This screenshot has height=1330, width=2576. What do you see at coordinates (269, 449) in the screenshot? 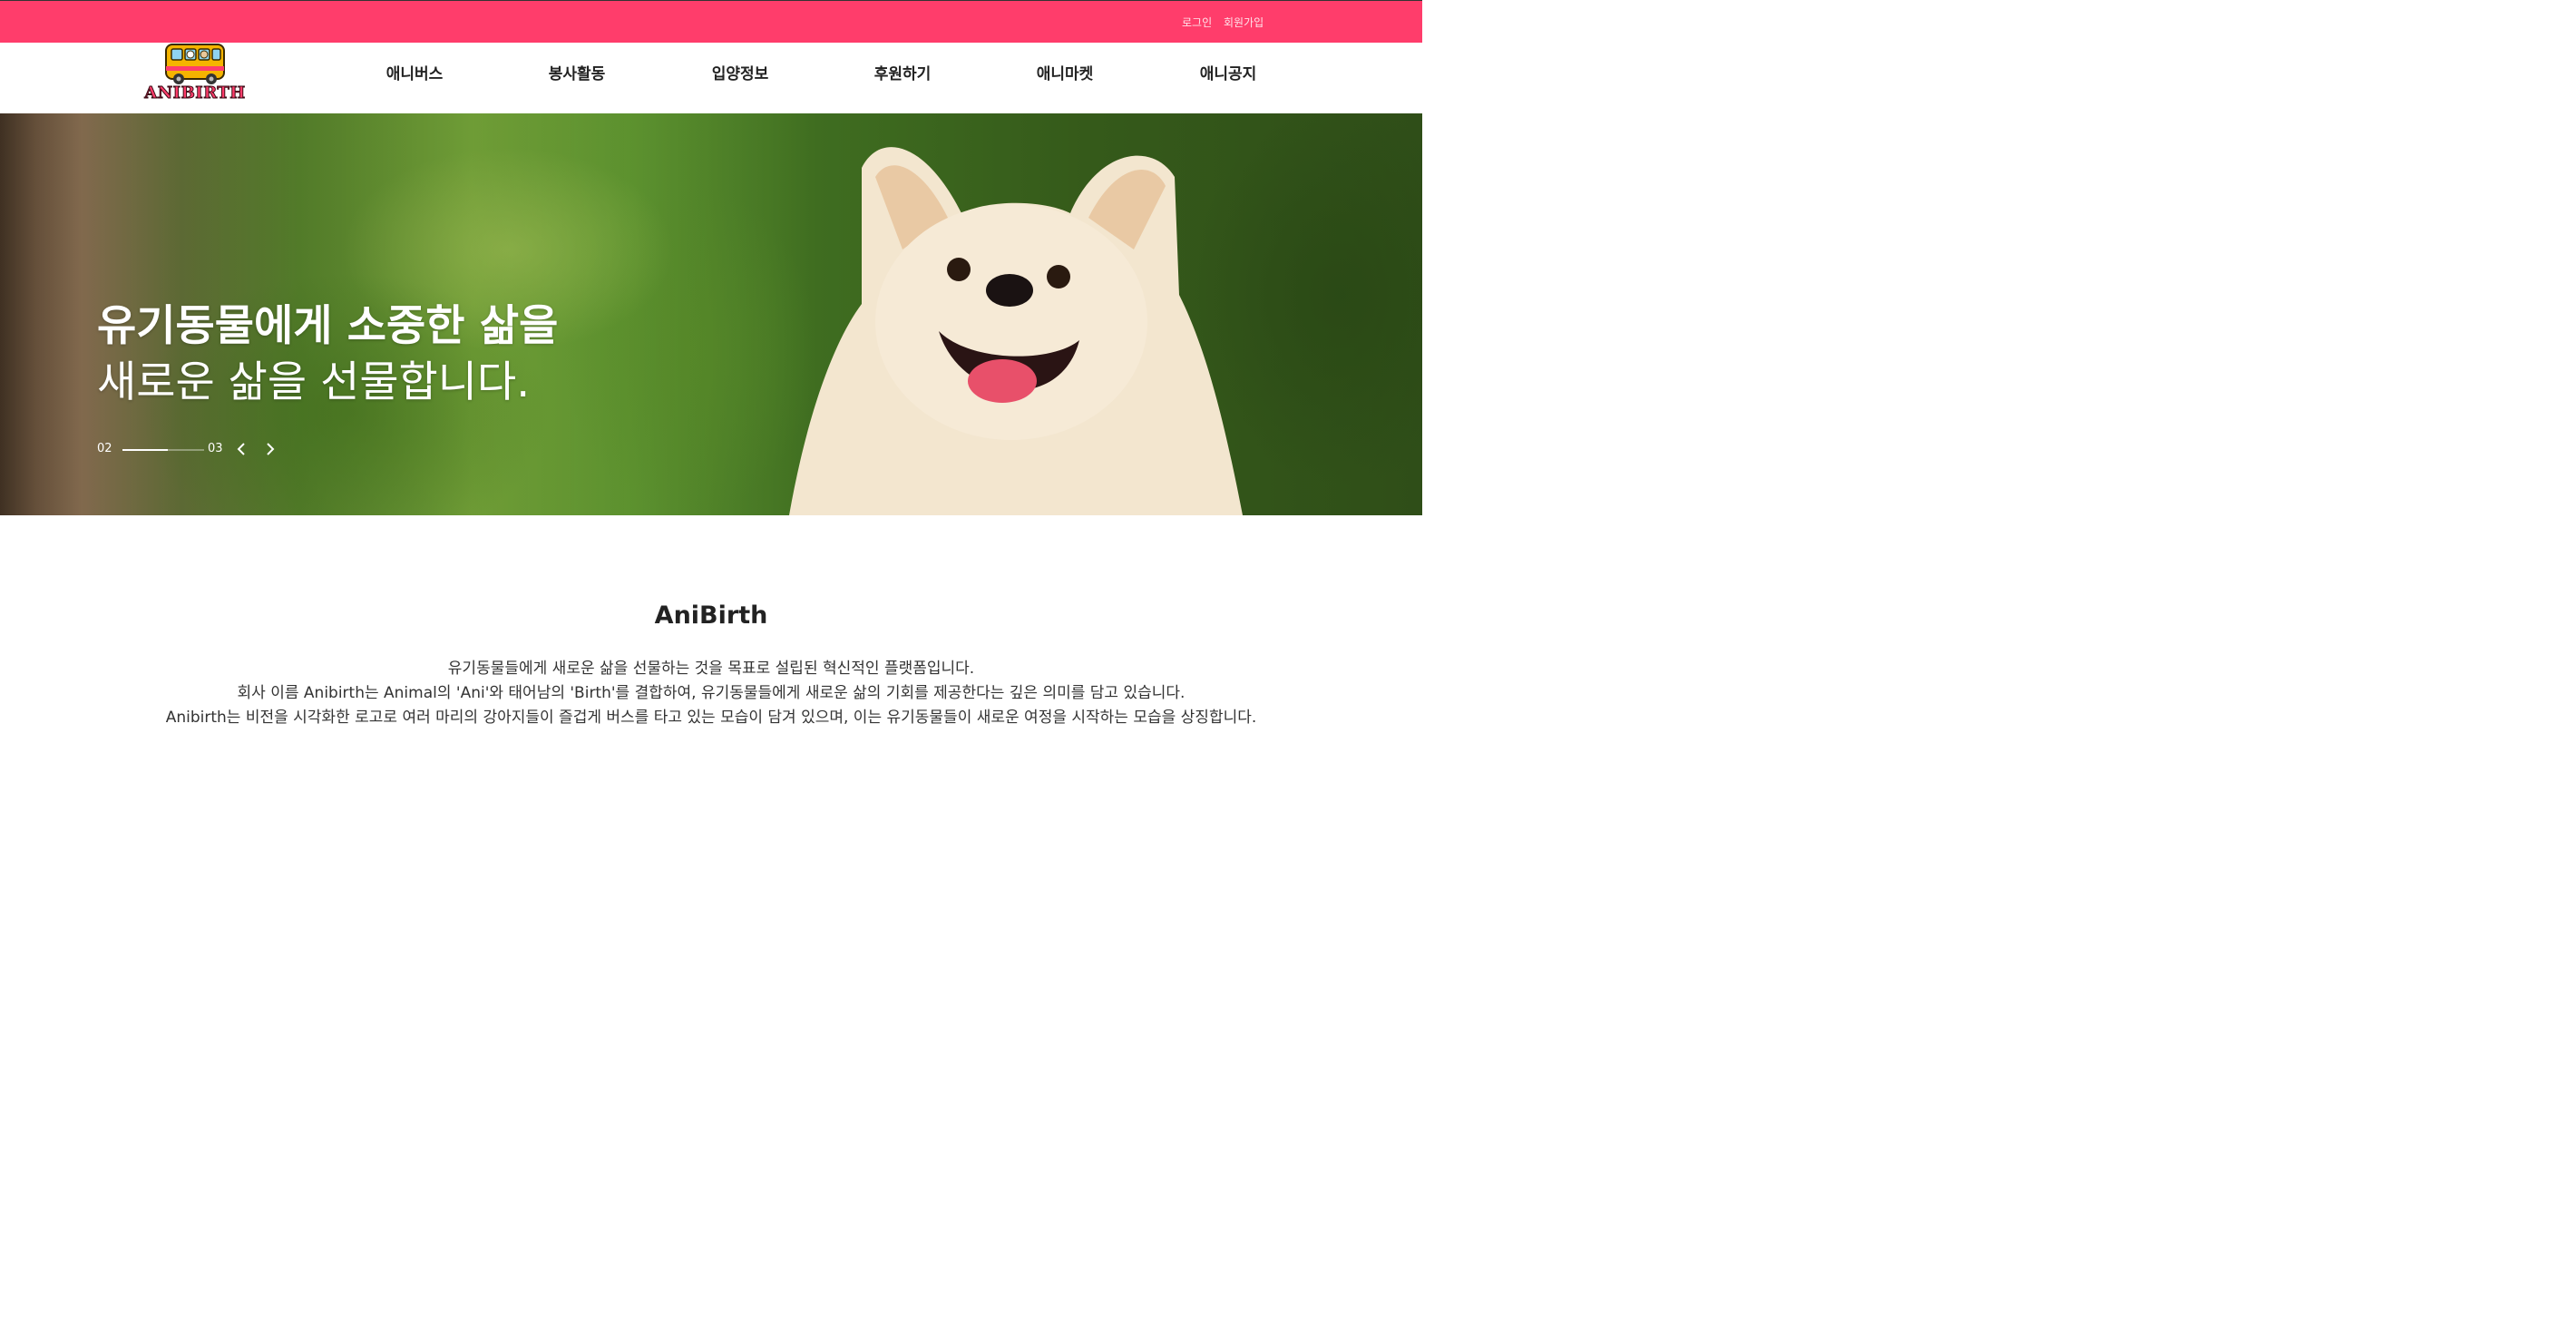
I see `chevron-right-icon` at bounding box center [269, 449].